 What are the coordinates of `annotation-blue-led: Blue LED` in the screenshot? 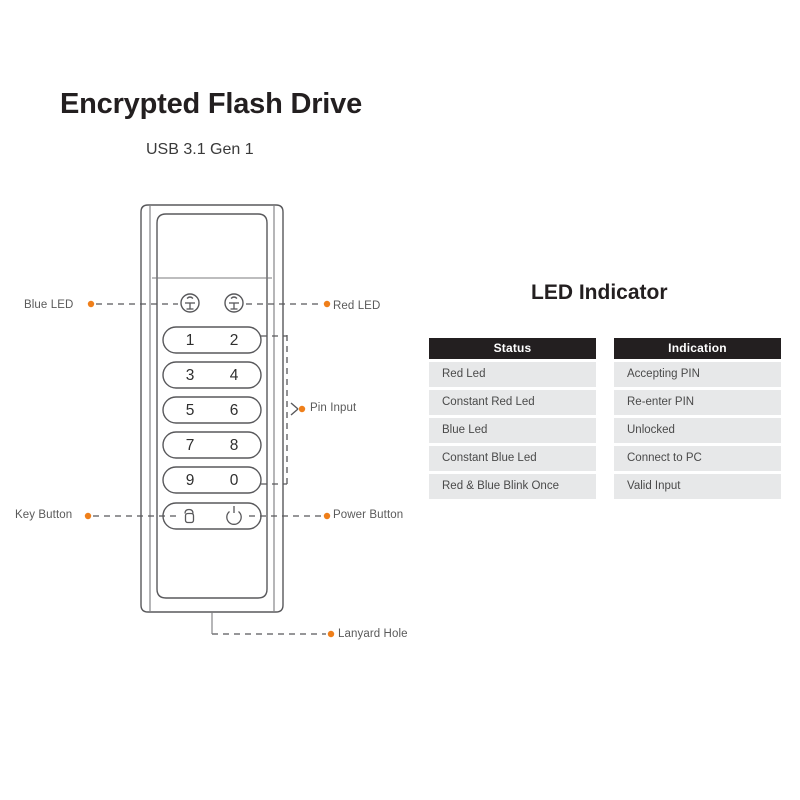 It's located at (49, 305).